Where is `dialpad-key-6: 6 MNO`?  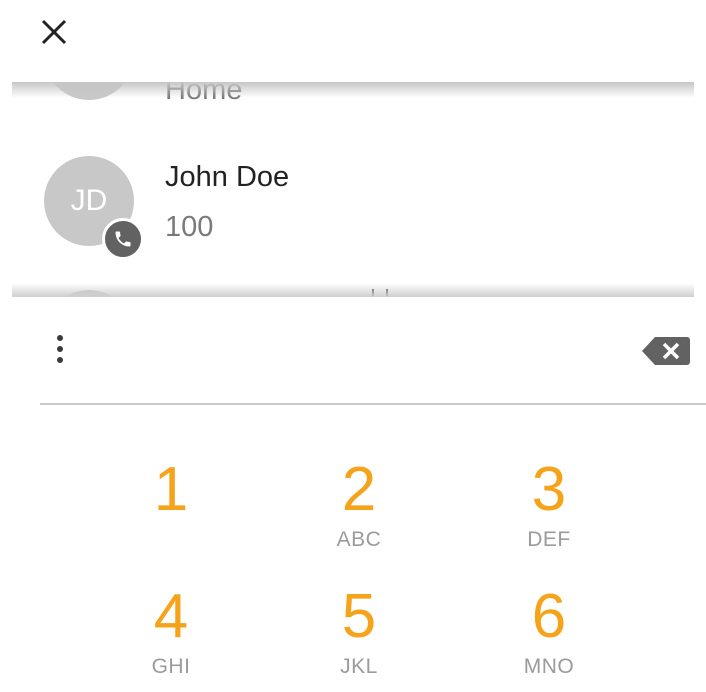 dialpad-key-6: 6 MNO is located at coordinates (549, 637).